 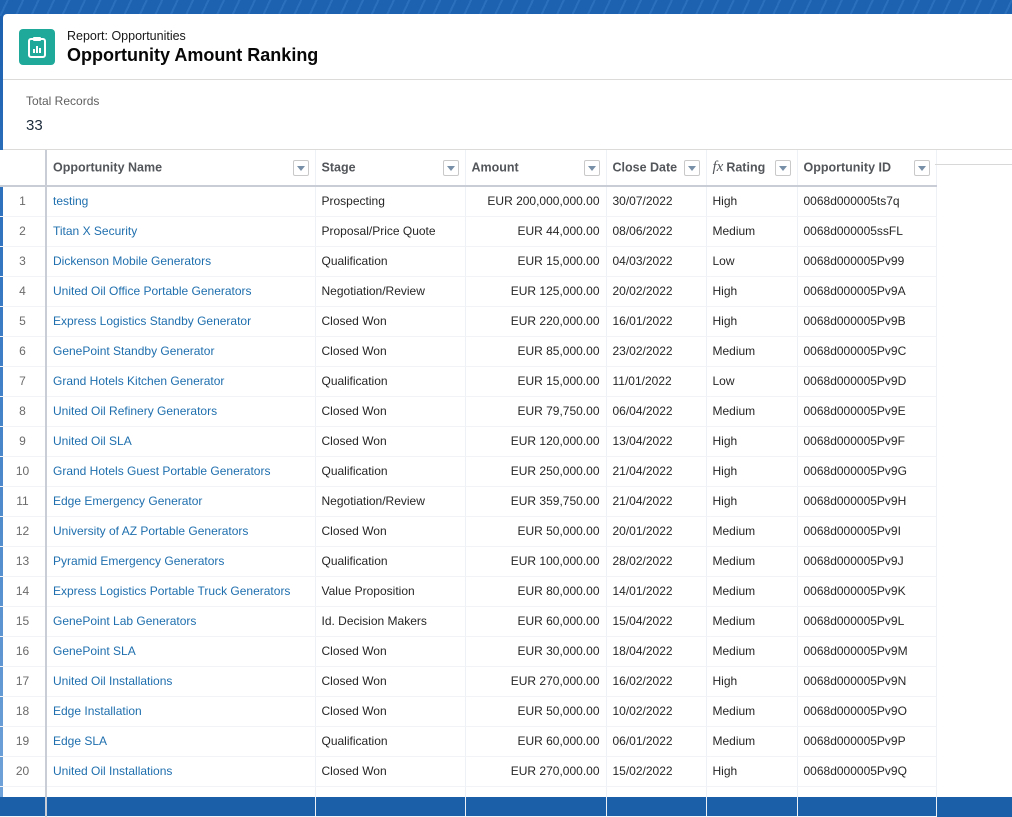 What do you see at coordinates (181, 168) in the screenshot?
I see `column-header-opportunity-name: Opportunity Name` at bounding box center [181, 168].